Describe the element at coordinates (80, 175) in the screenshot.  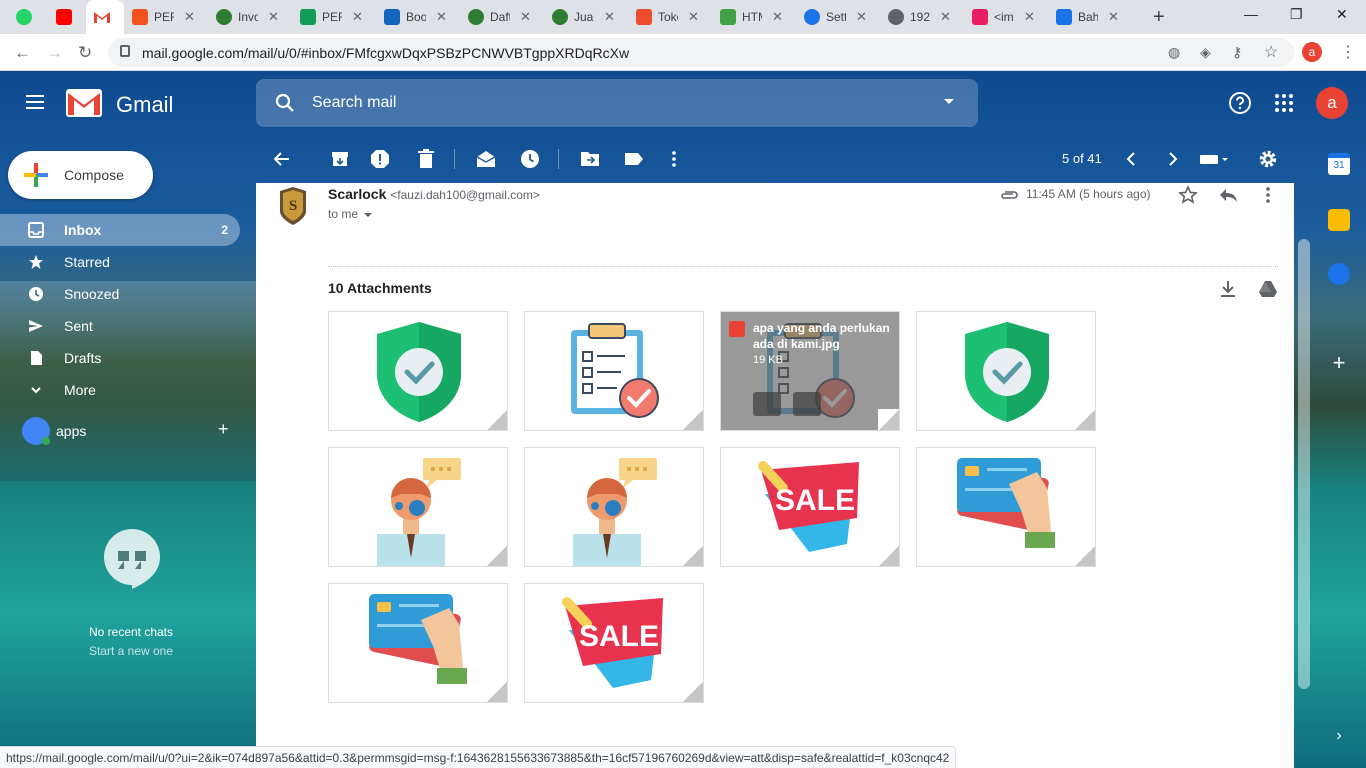
I see `compose-button: Compose` at that location.